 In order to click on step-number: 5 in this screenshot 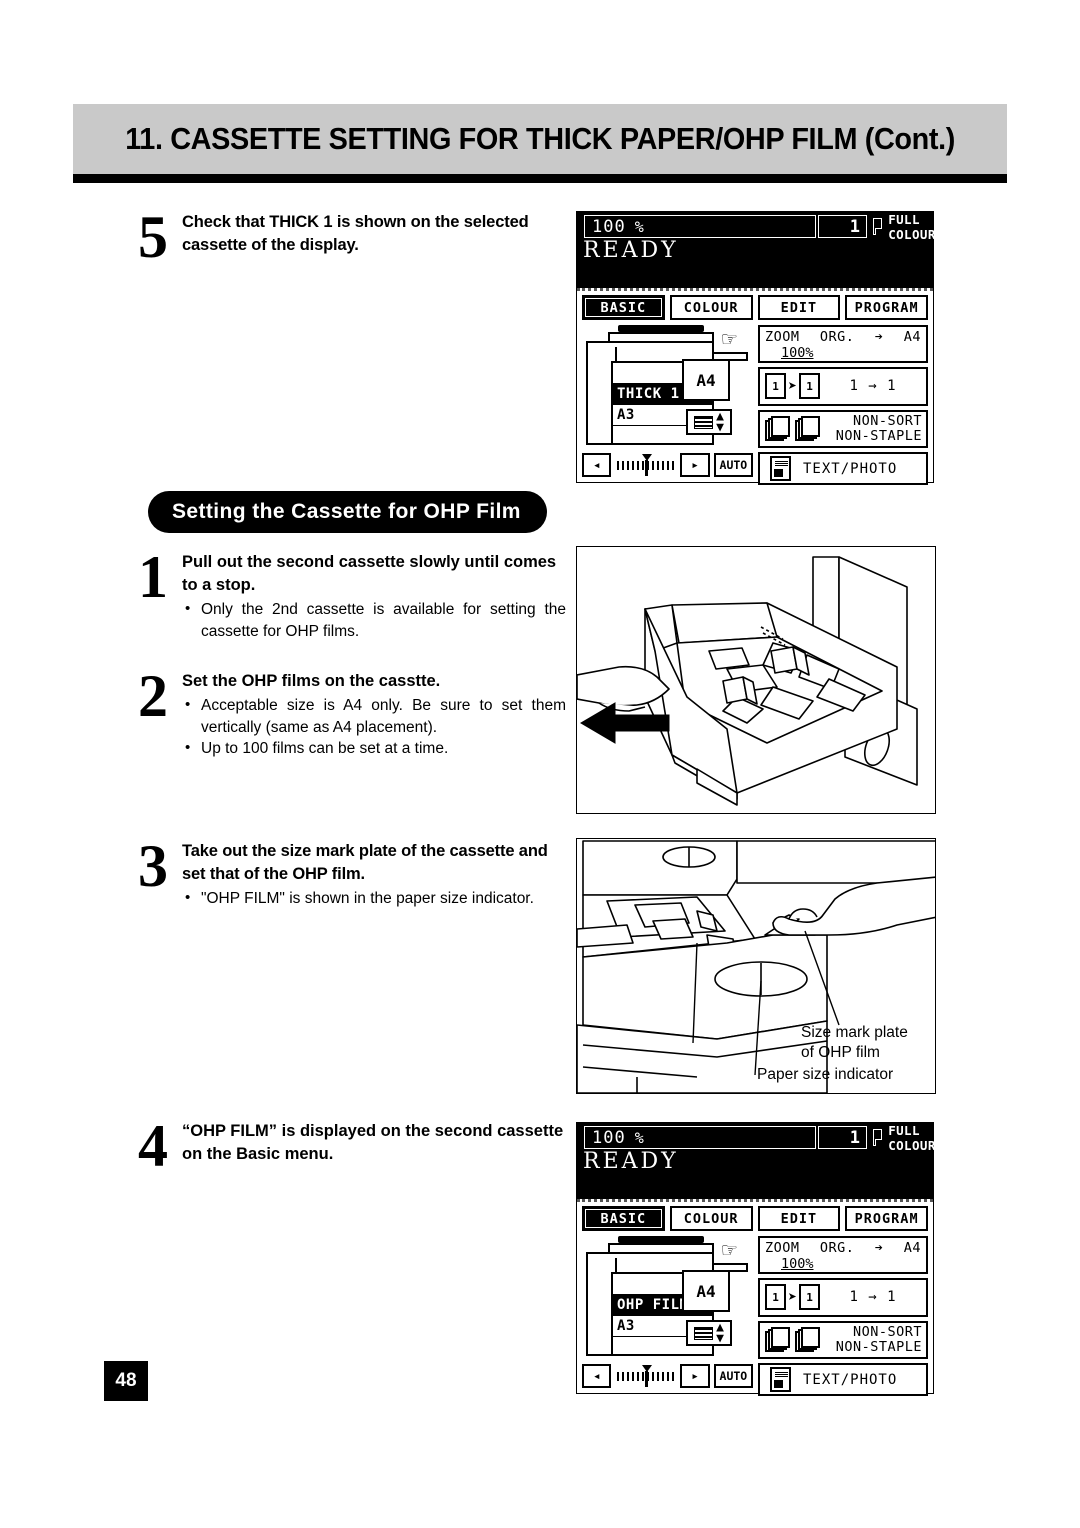, I will do `click(153, 237)`.